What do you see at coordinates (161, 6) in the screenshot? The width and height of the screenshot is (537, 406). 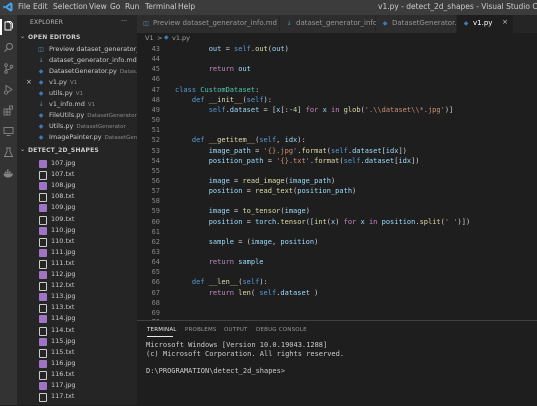 I see `menu-terminal: Terminal` at bounding box center [161, 6].